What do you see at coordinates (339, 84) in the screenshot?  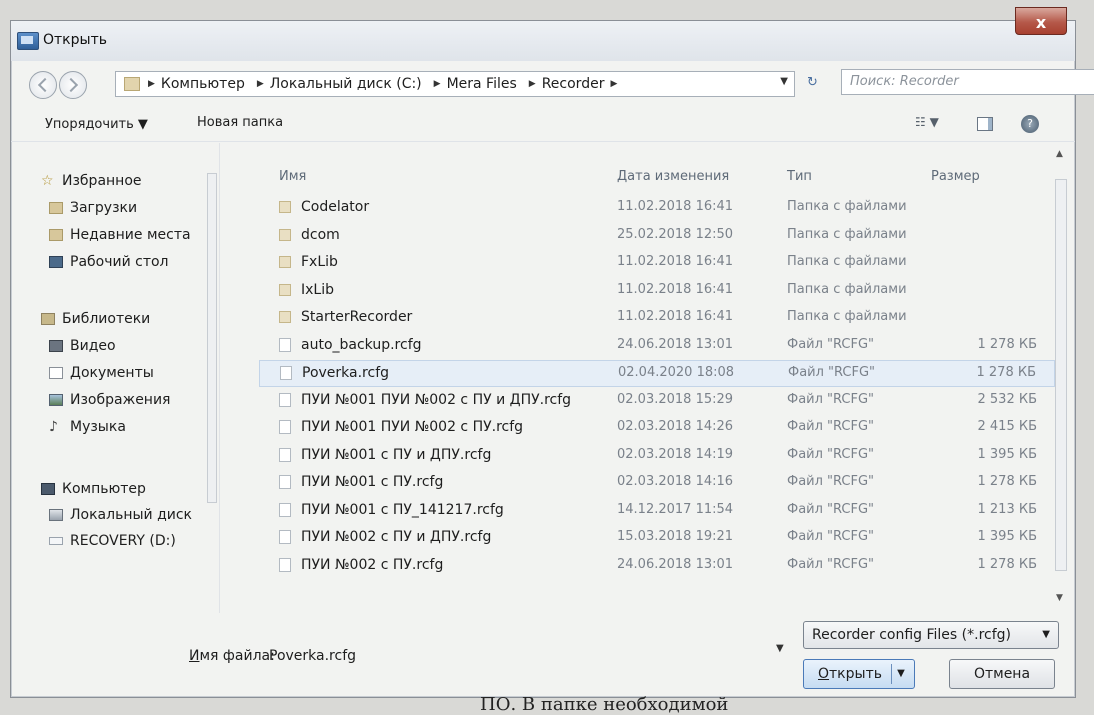 I see `breadcrumb-local-disk: ▶ Локальный диск (C:)` at bounding box center [339, 84].